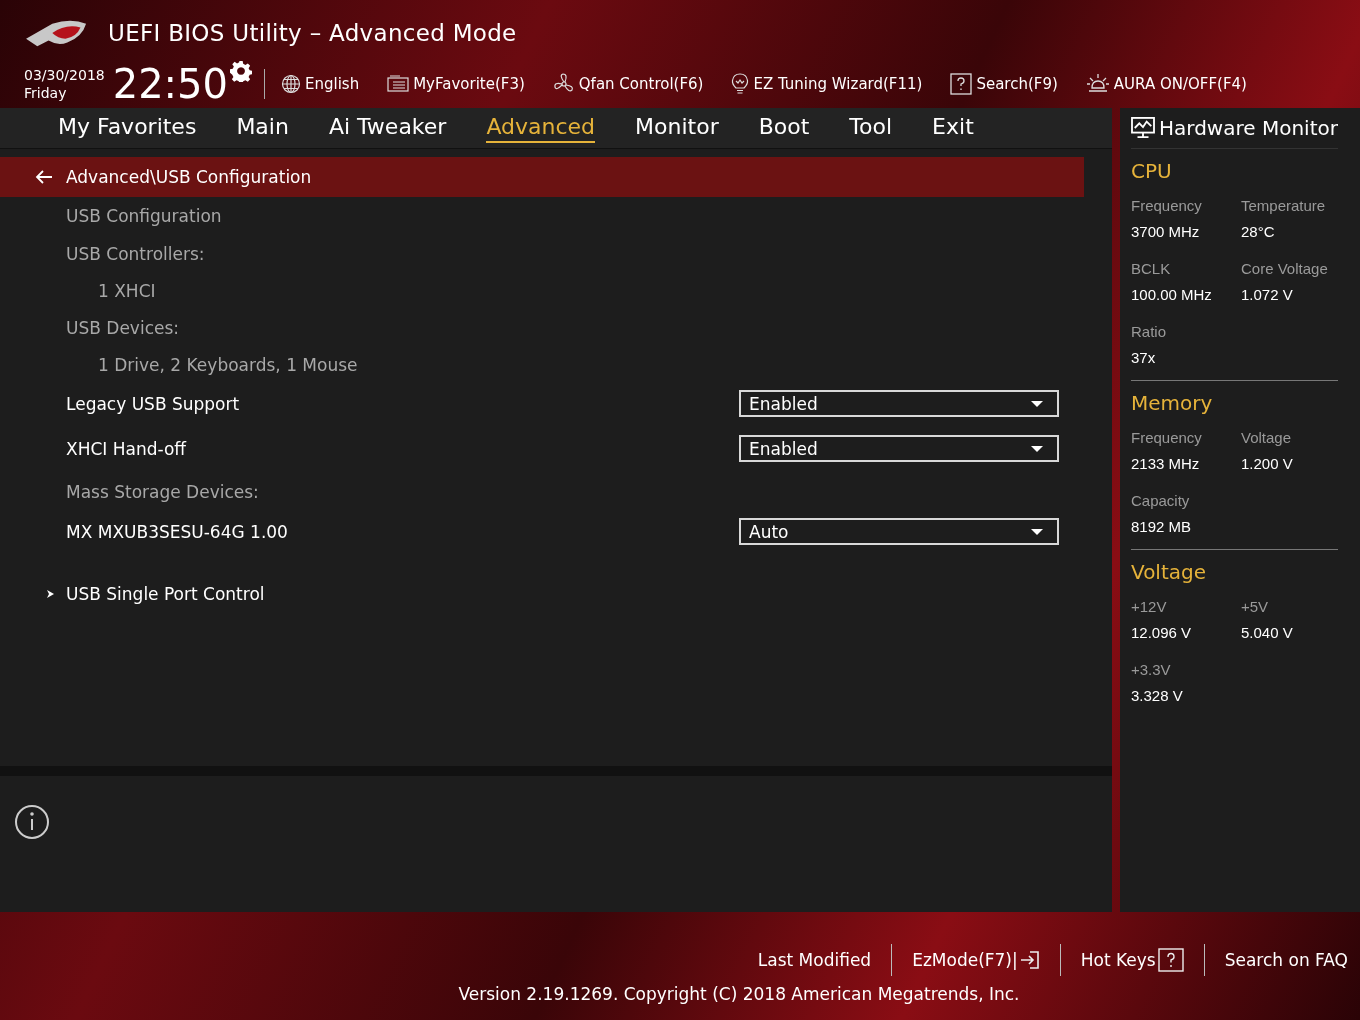 This screenshot has width=1360, height=1020. Describe the element at coordinates (1286, 960) in the screenshot. I see `footer-link: Search on FAQ` at that location.